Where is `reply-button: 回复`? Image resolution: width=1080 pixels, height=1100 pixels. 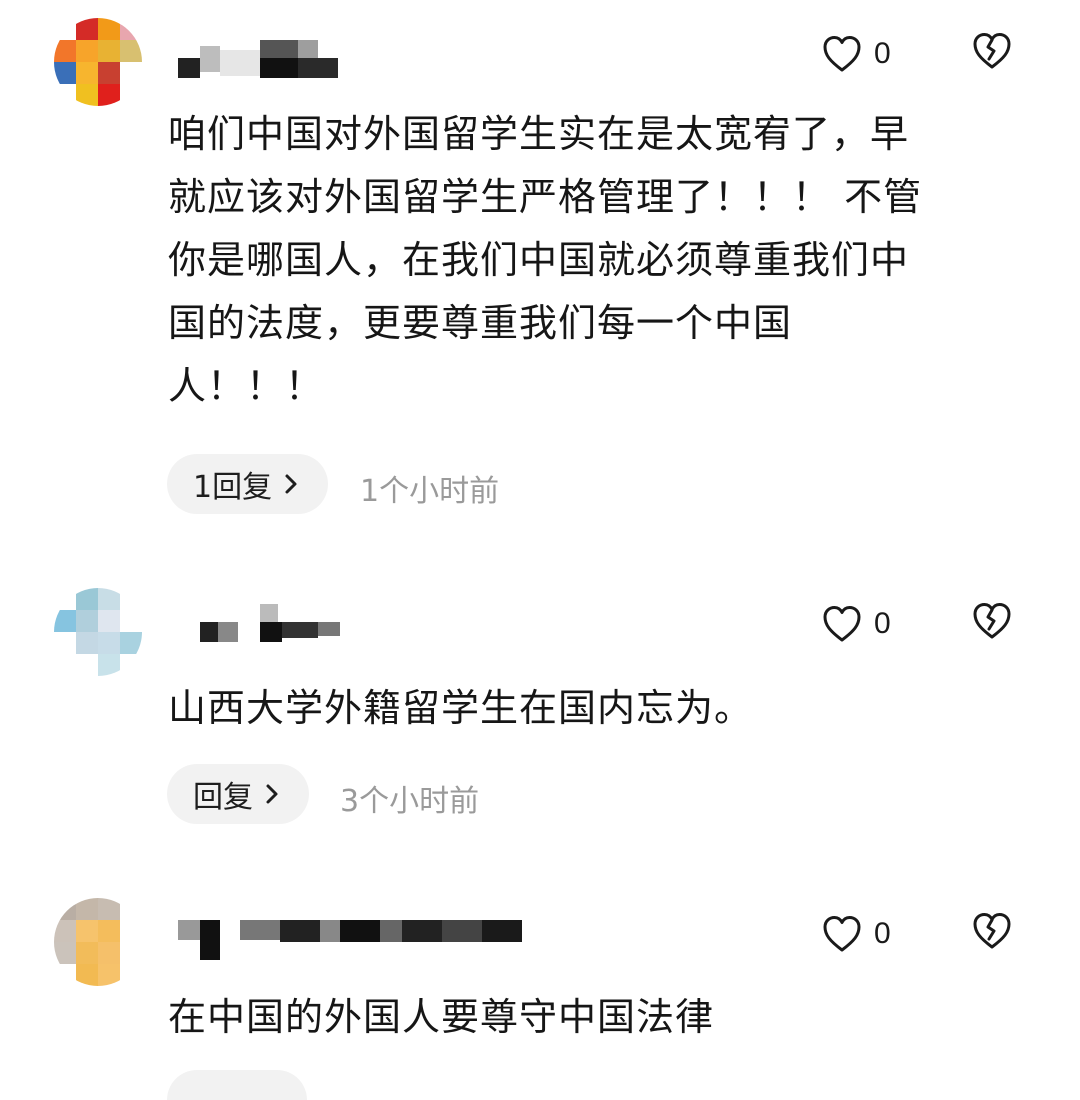
reply-button: 回复 is located at coordinates (238, 794).